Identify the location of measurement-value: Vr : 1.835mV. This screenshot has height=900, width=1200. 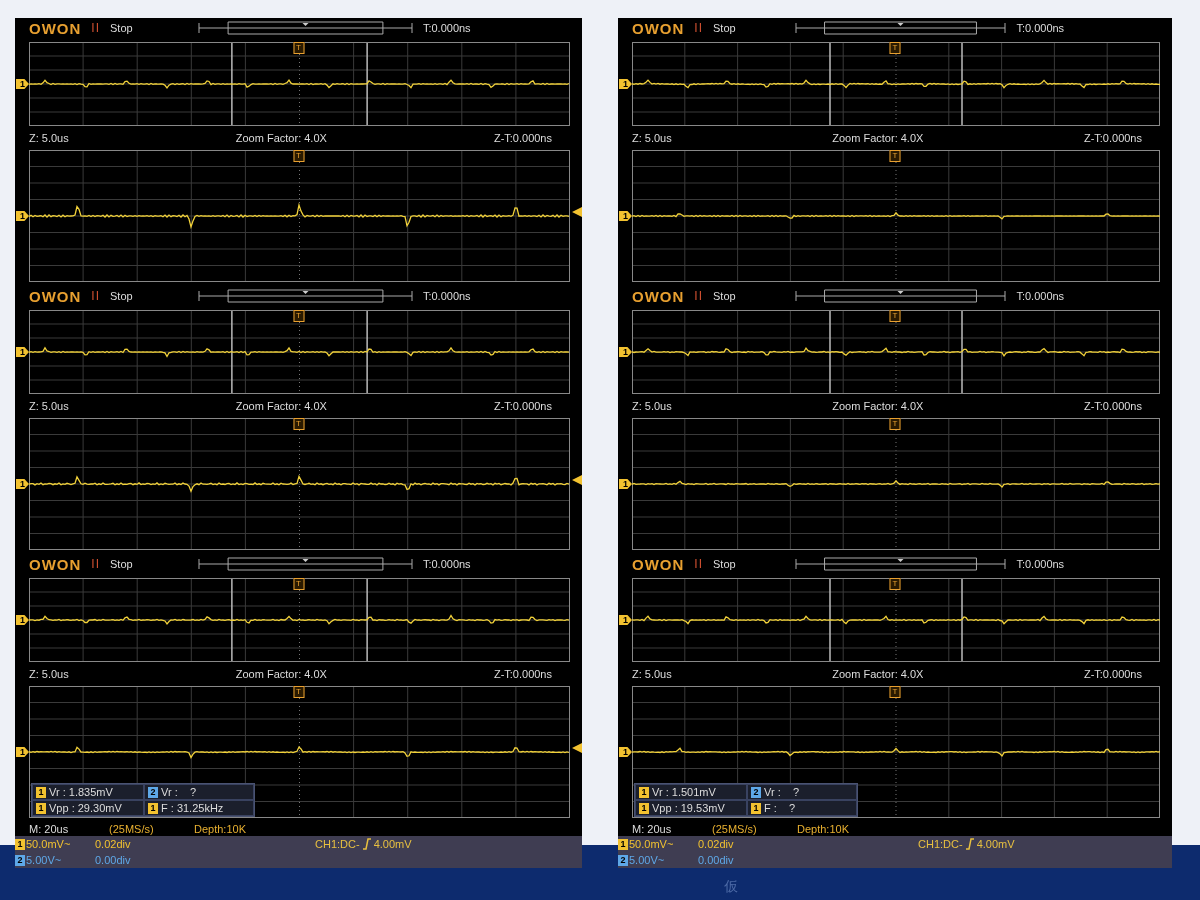
(81, 792).